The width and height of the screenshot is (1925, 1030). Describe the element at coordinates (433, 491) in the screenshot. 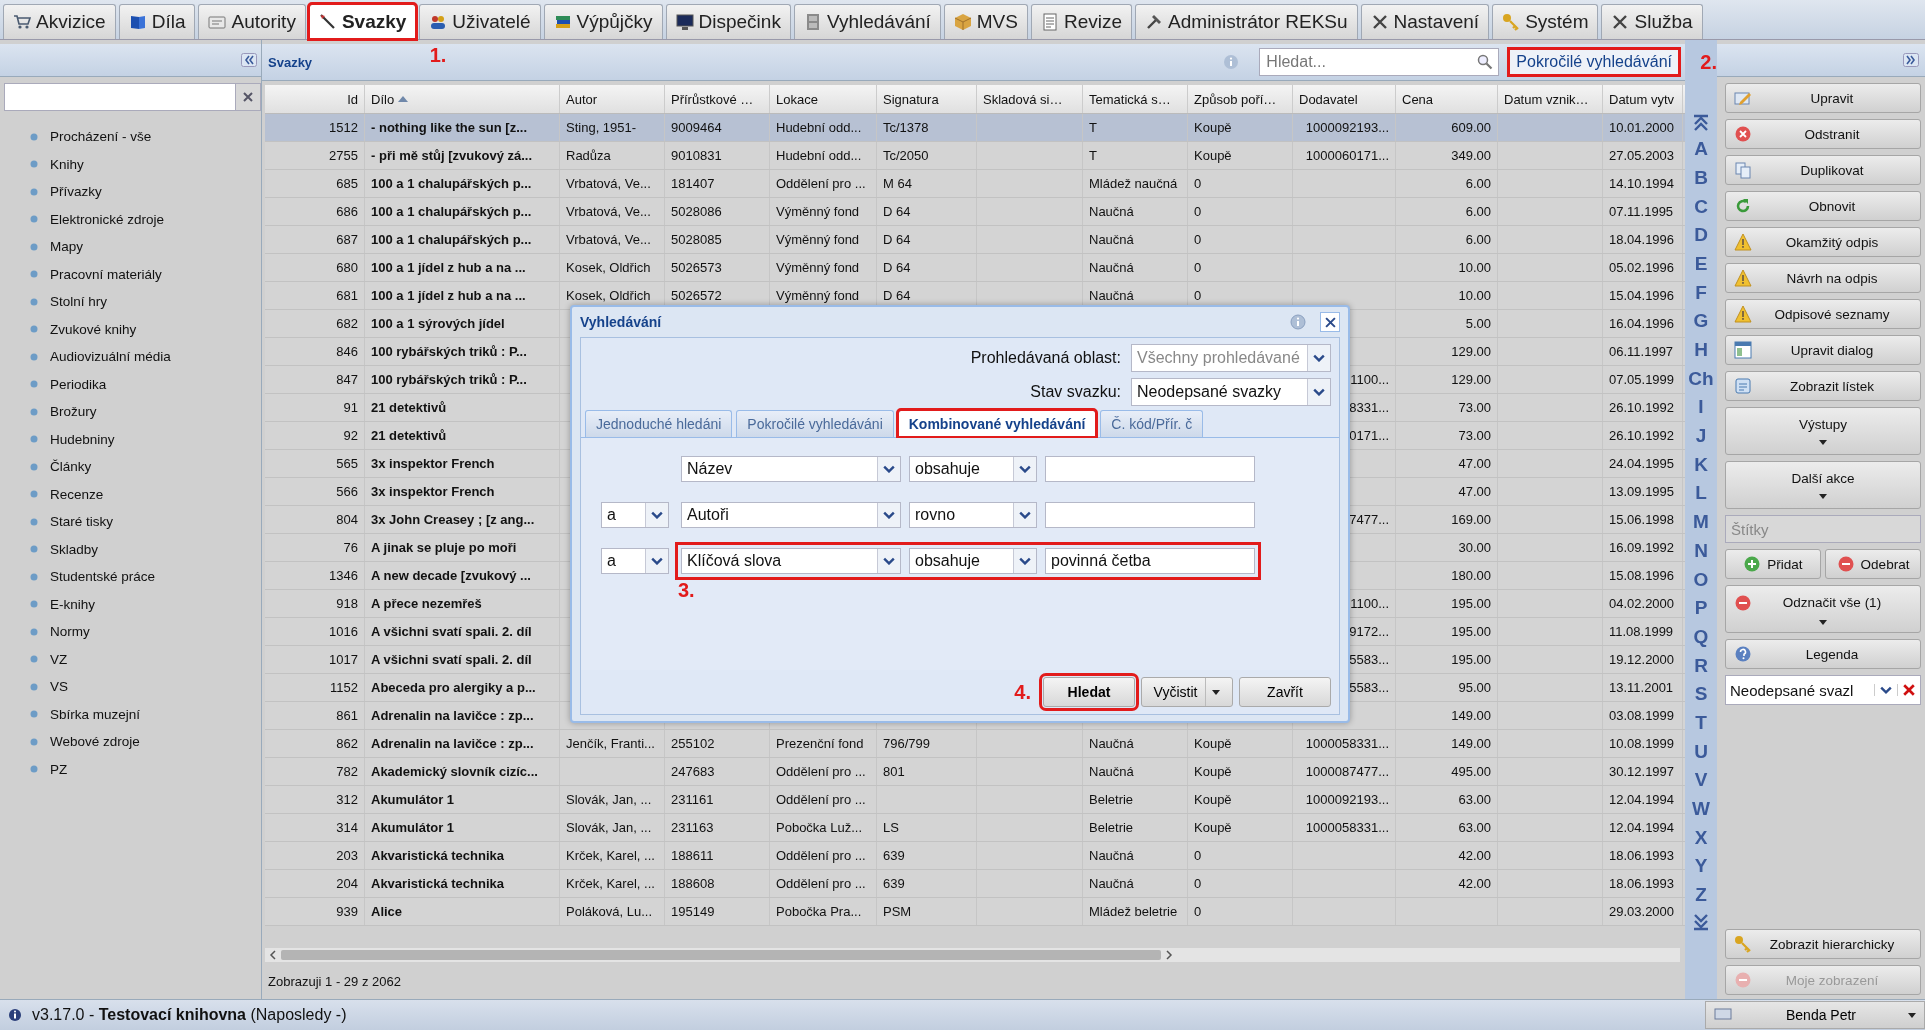

I see `table-cell: 3x inspektor French` at that location.